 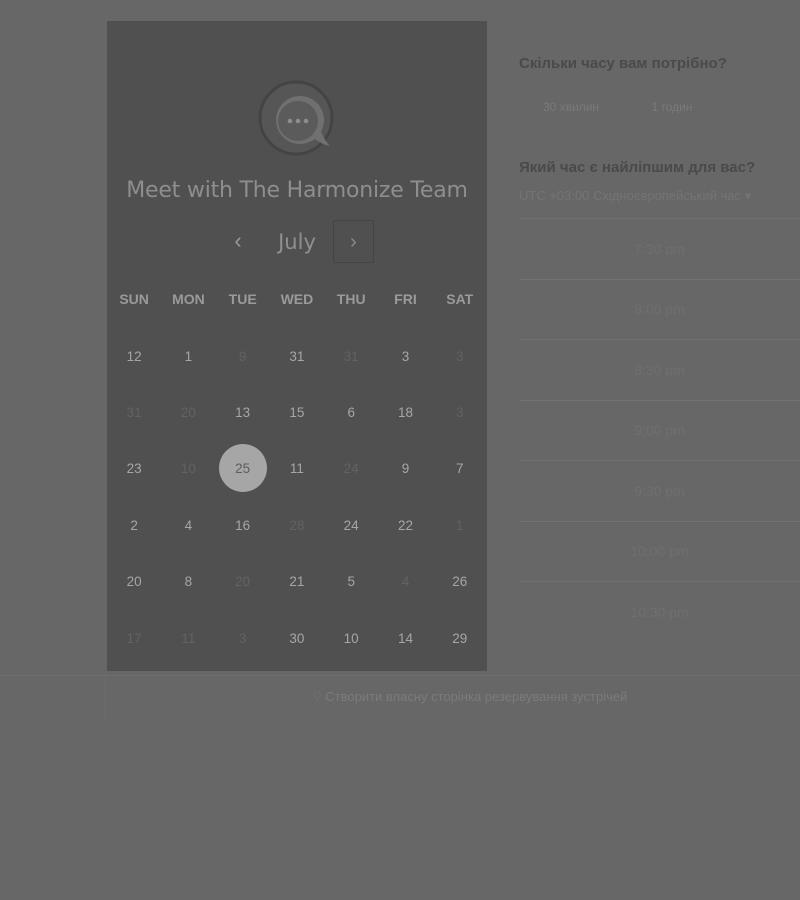 I want to click on day-number: 22, so click(x=405, y=525).